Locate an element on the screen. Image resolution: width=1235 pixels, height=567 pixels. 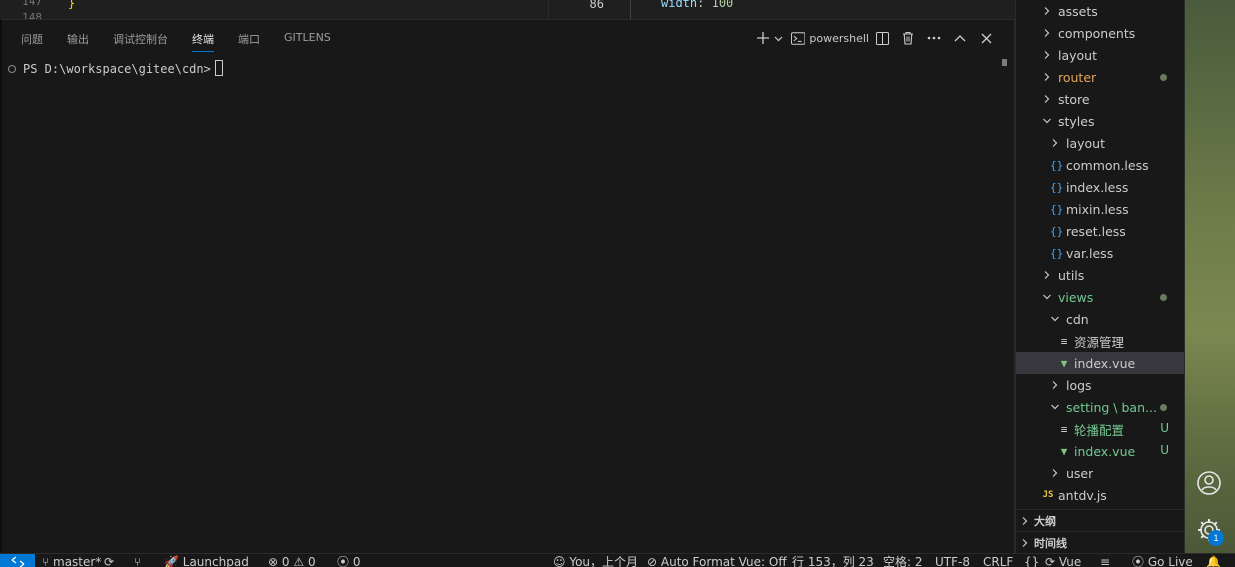
language-status: ⟳ Vue is located at coordinates (1063, 561).